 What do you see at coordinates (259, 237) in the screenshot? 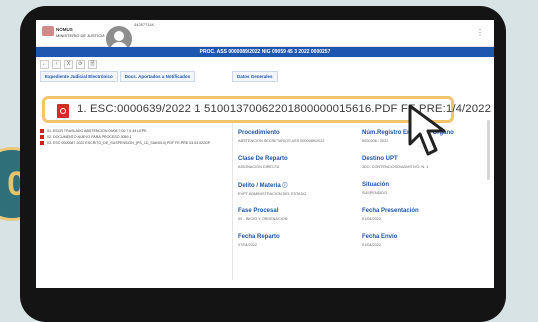
I see `detail-label: Fecha Reparto` at bounding box center [259, 237].